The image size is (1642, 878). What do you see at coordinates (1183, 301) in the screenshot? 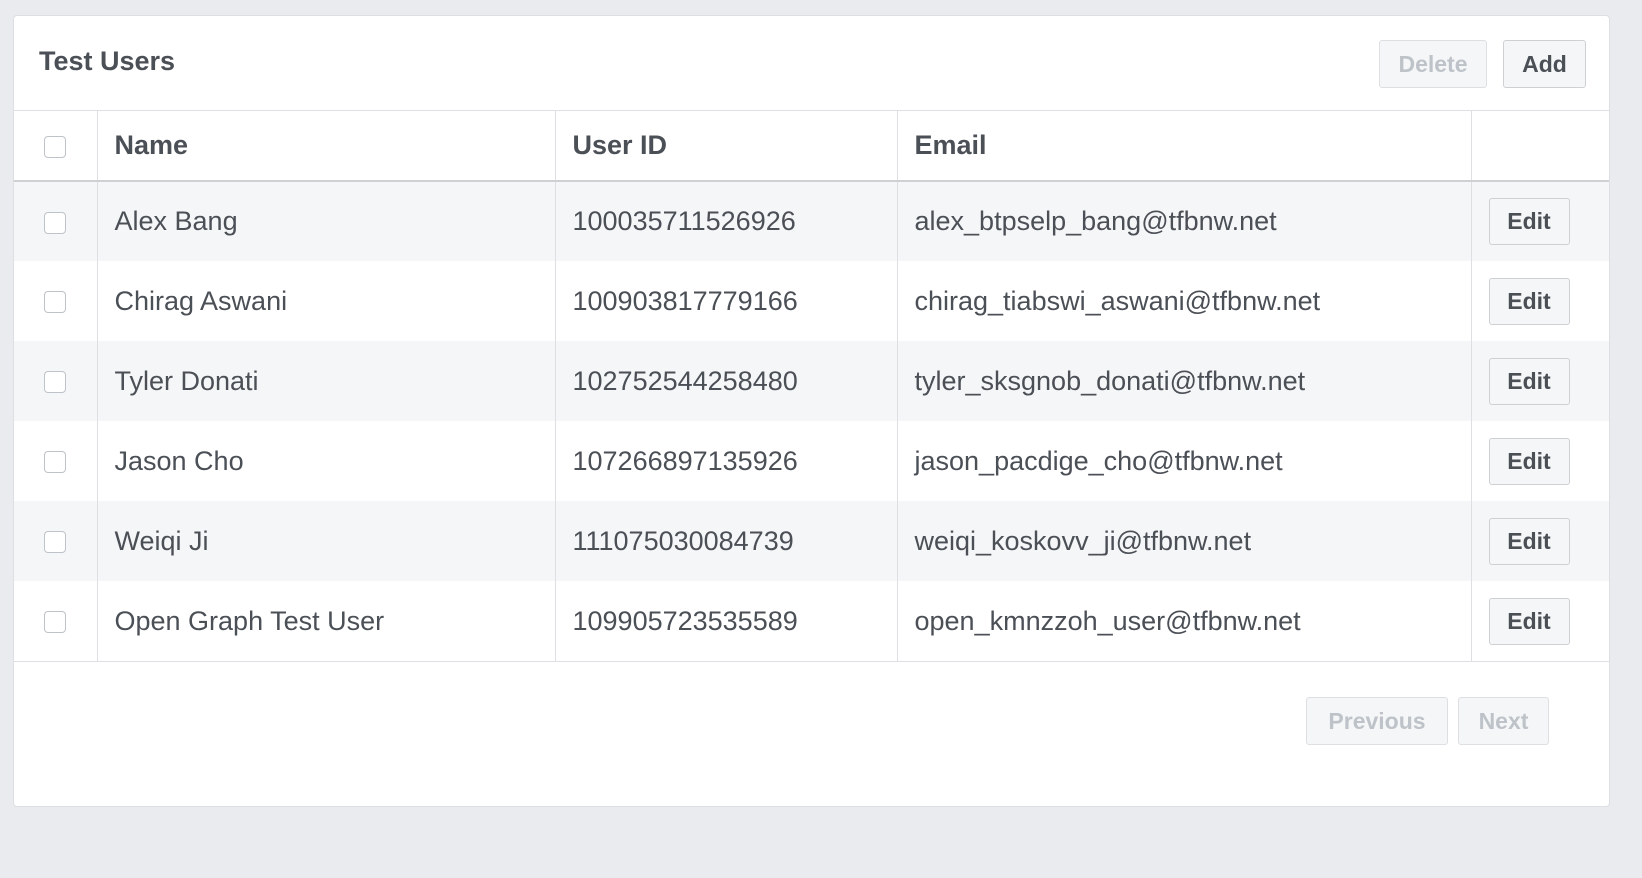
I see `user-email-cell: chirag_tiabswi_aswani@tfbnw.net` at bounding box center [1183, 301].